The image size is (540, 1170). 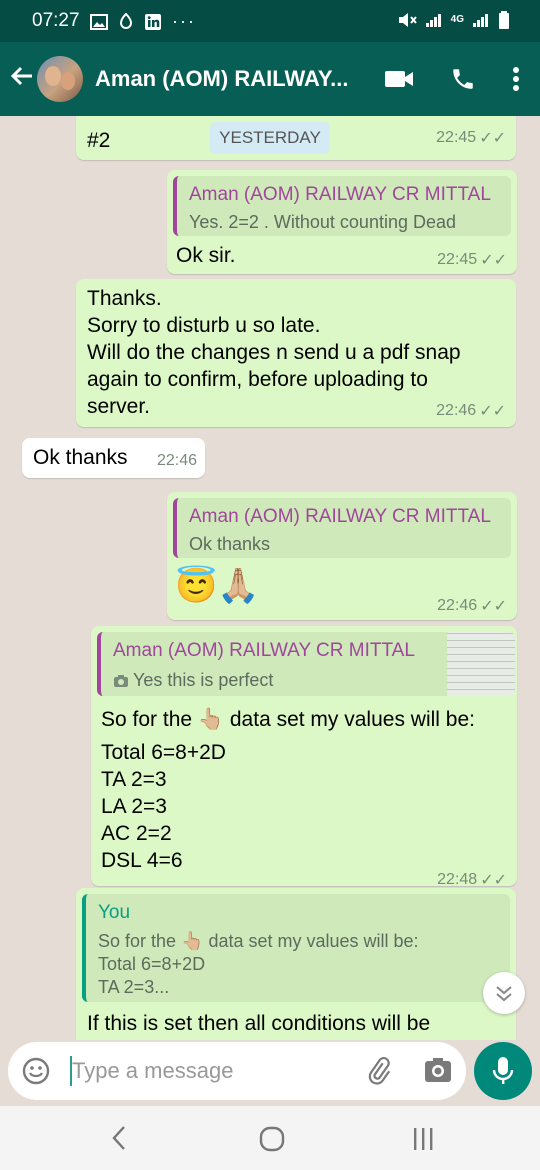 What do you see at coordinates (217, 586) in the screenshot?
I see `emoji-text: 😇🙏🏼` at bounding box center [217, 586].